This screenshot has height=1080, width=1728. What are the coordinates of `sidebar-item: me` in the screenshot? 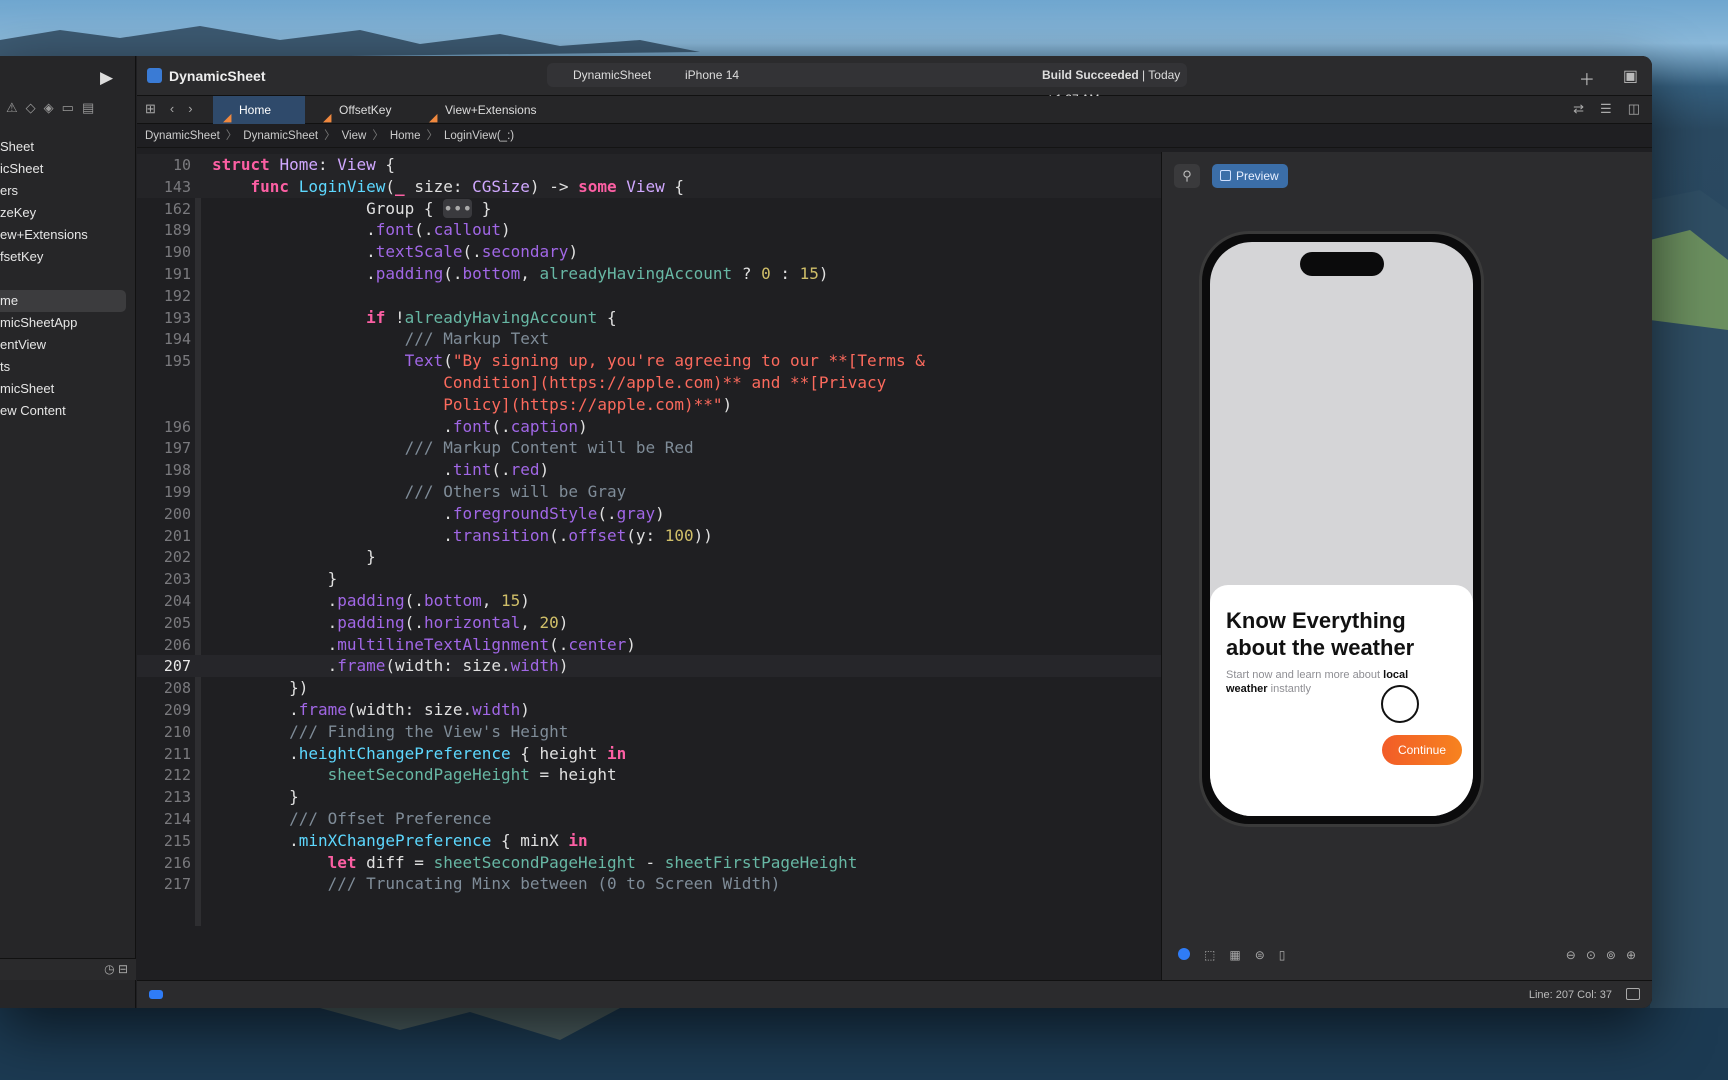 It's located at (63, 301).